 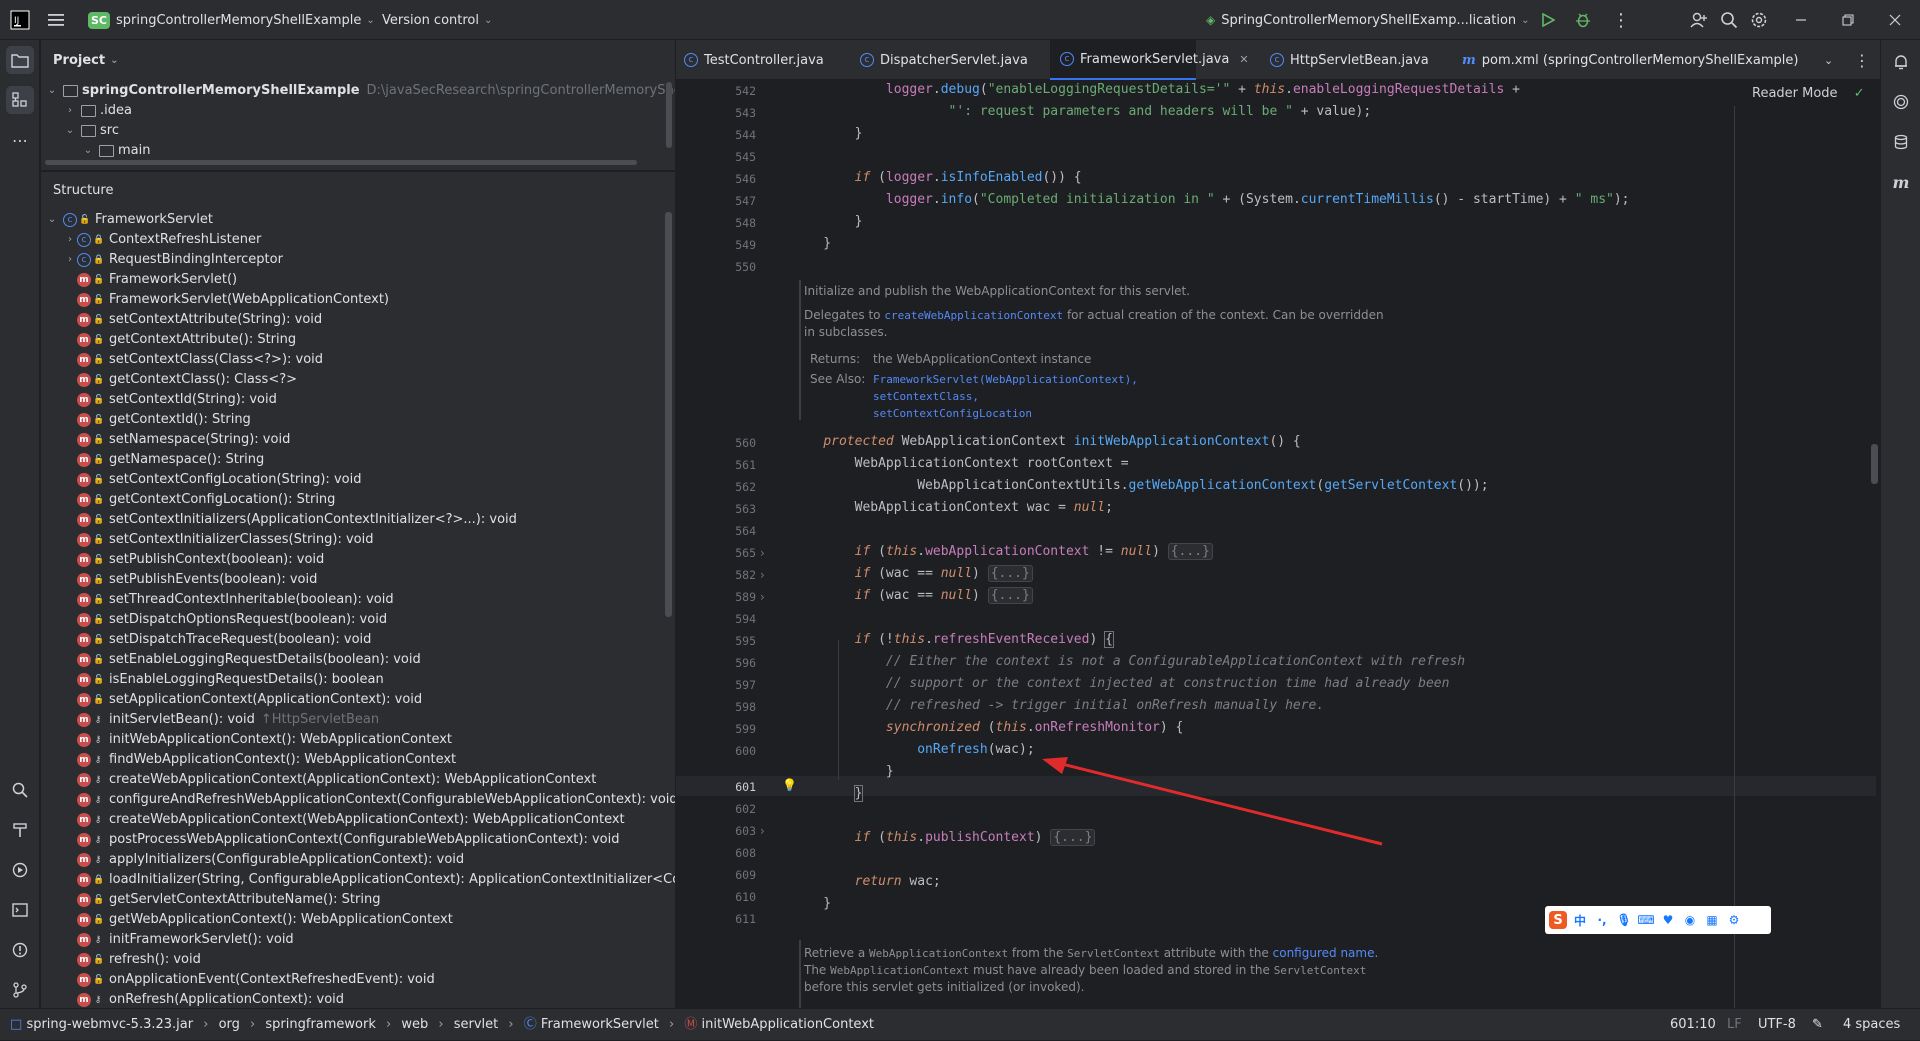 I want to click on tabs-overflow-chevron-down-icon: ⌄, so click(x=1828, y=60).